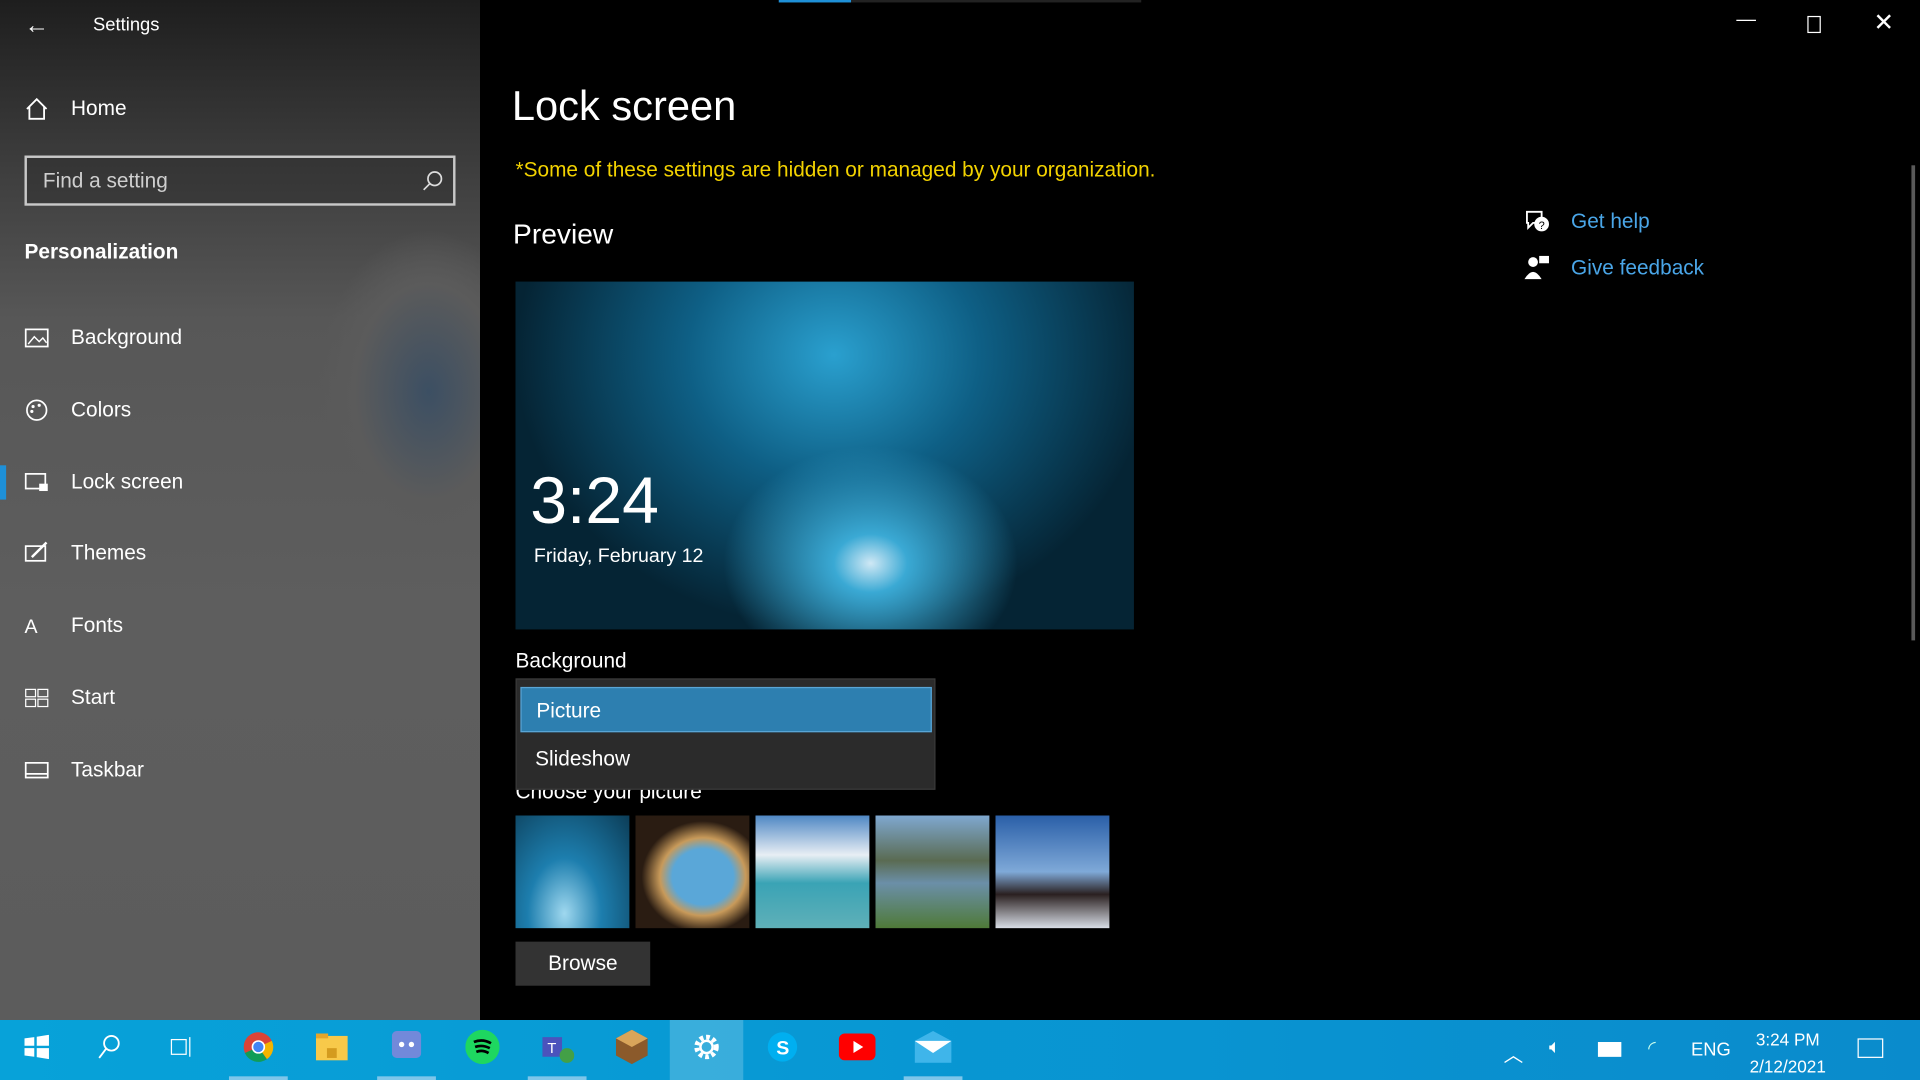 This screenshot has width=1920, height=1080. I want to click on clock-date: 2/12/2021, so click(1787, 1066).